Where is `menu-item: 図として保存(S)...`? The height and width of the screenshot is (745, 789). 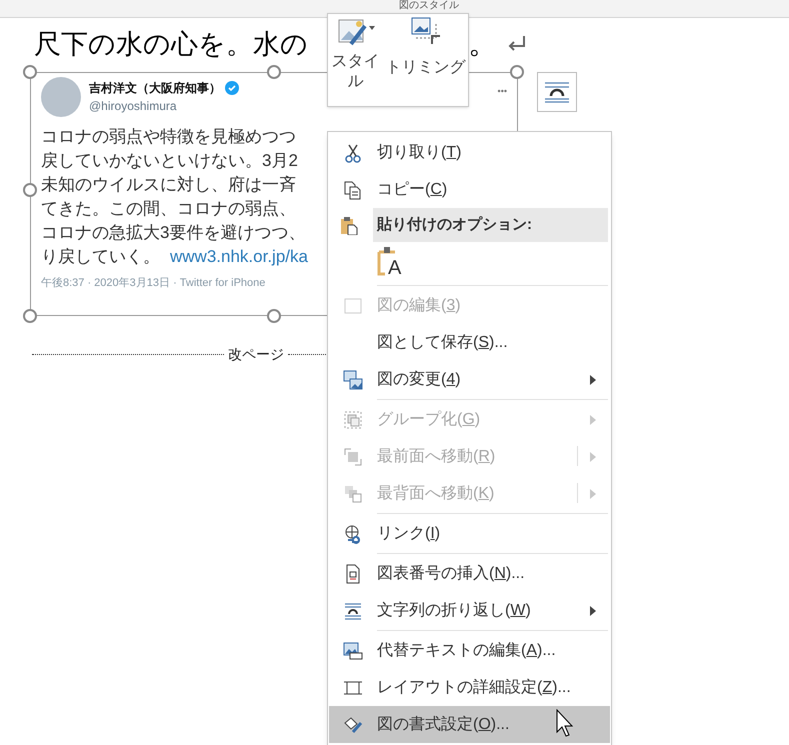 menu-item: 図として保存(S)... is located at coordinates (469, 342).